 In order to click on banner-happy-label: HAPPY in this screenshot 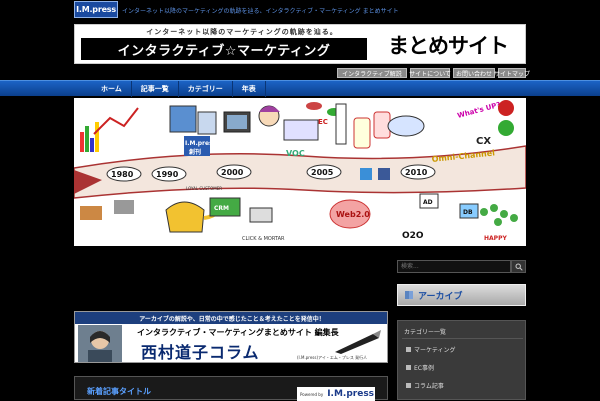, I will do `click(495, 238)`.